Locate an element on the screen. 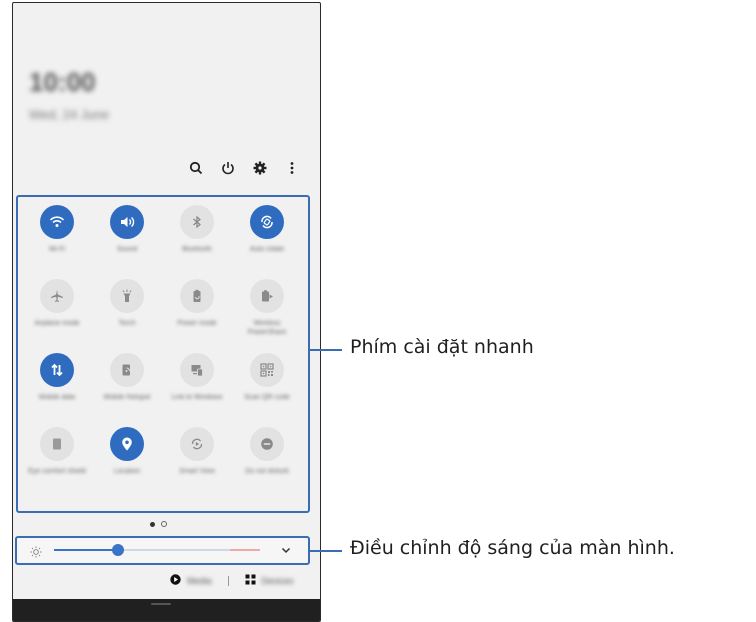  search-icon is located at coordinates (196, 168).